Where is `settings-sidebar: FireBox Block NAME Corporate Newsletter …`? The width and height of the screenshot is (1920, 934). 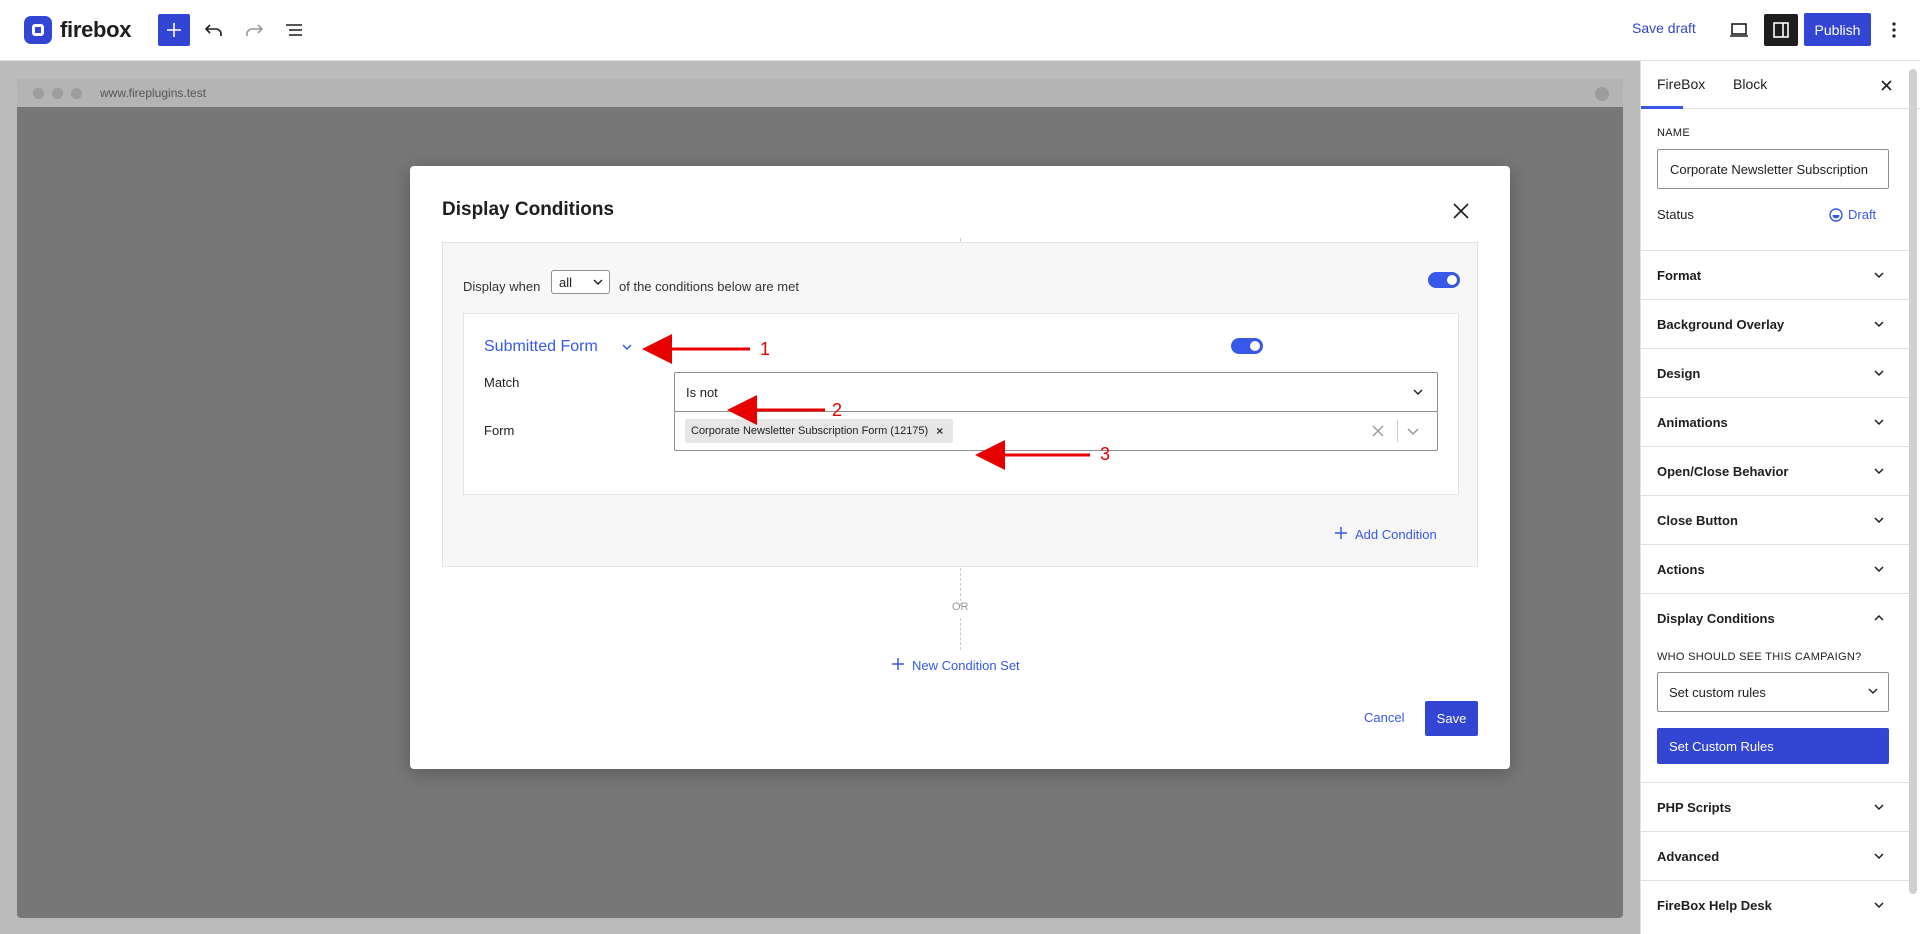
settings-sidebar: FireBox Block NAME Corporate Newsletter … is located at coordinates (1780, 497).